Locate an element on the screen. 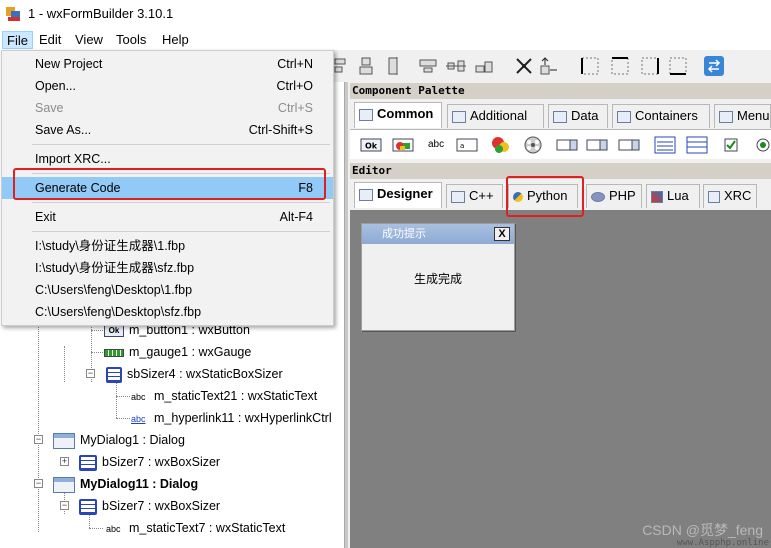 This screenshot has width=771, height=548. tab-data: Data is located at coordinates (578, 116).